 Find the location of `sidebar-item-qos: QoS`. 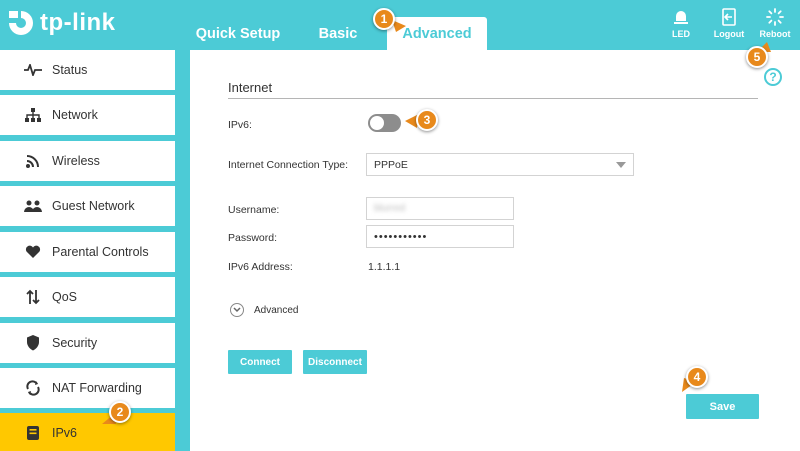

sidebar-item-qos: QoS is located at coordinates (87, 297).